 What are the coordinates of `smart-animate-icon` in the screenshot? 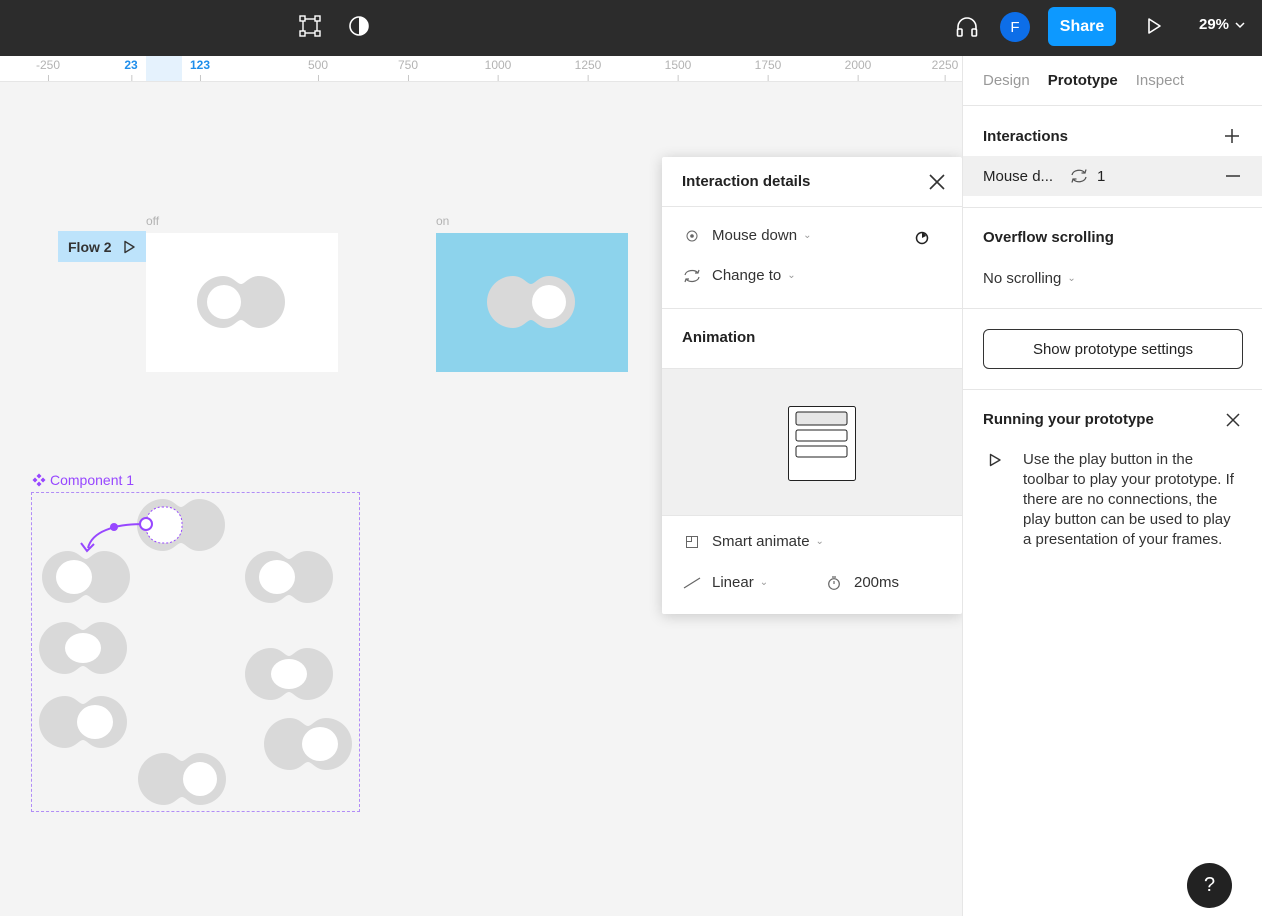 It's located at (692, 541).